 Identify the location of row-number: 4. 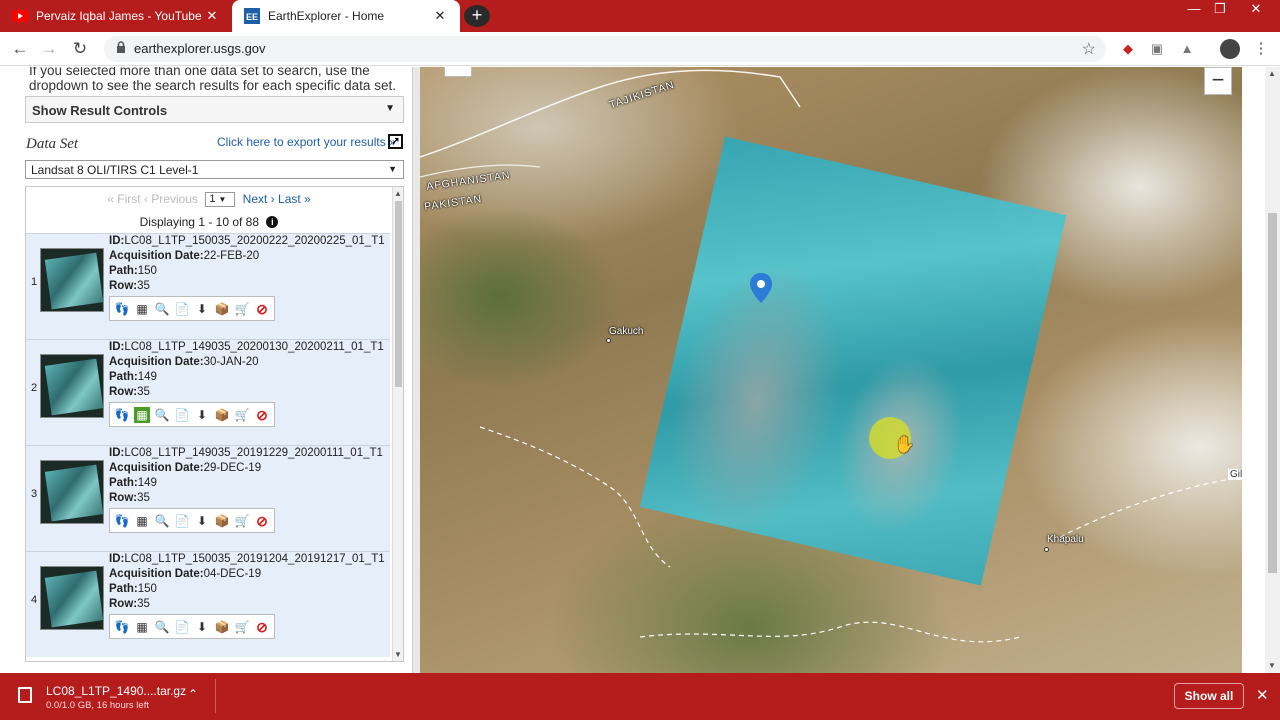
(34, 600).